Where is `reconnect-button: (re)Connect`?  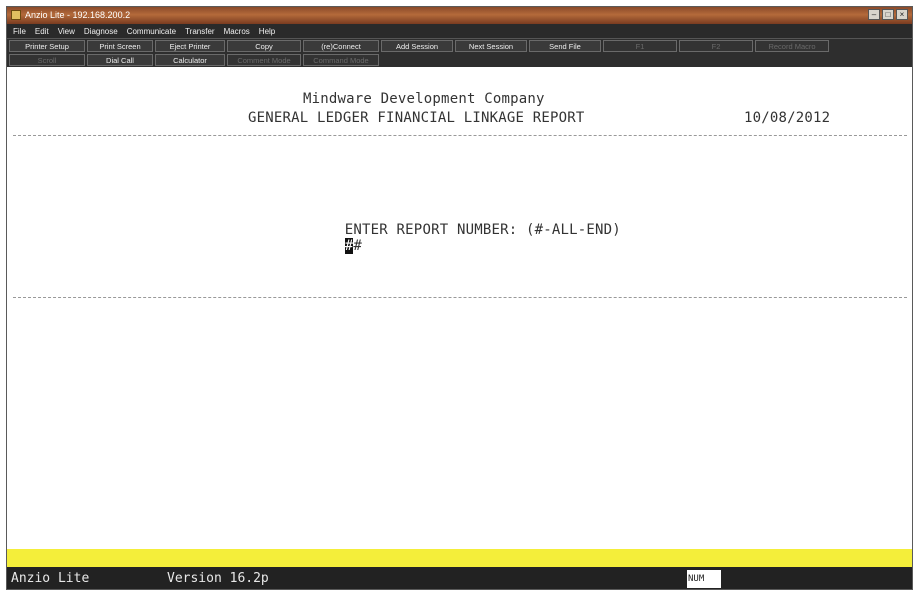 reconnect-button: (re)Connect is located at coordinates (341, 46).